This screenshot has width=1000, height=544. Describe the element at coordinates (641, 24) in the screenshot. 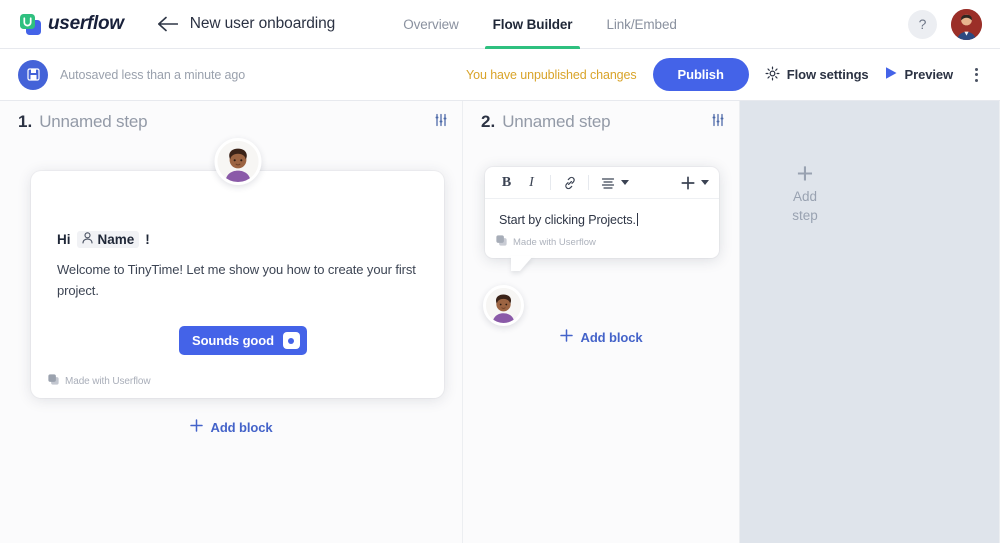

I see `tab-link-embed: Link/Embed` at that location.